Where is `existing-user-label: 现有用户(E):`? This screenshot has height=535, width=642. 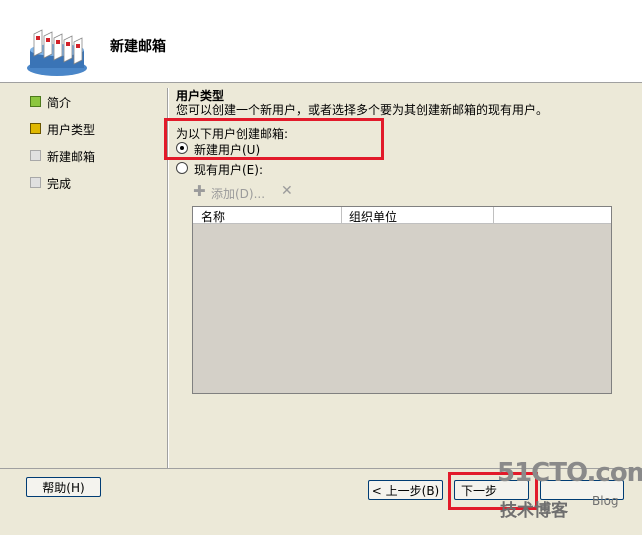
existing-user-label: 现有用户(E): is located at coordinates (228, 170).